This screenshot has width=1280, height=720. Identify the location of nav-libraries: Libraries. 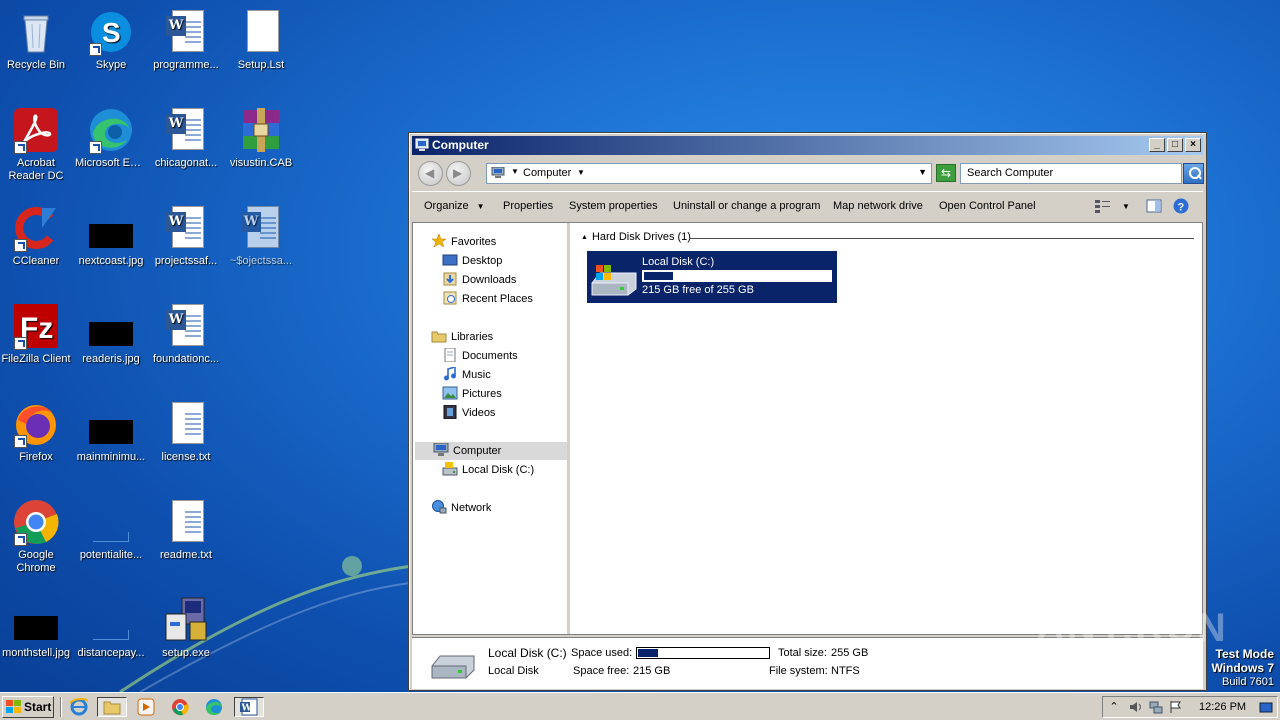
(462, 337).